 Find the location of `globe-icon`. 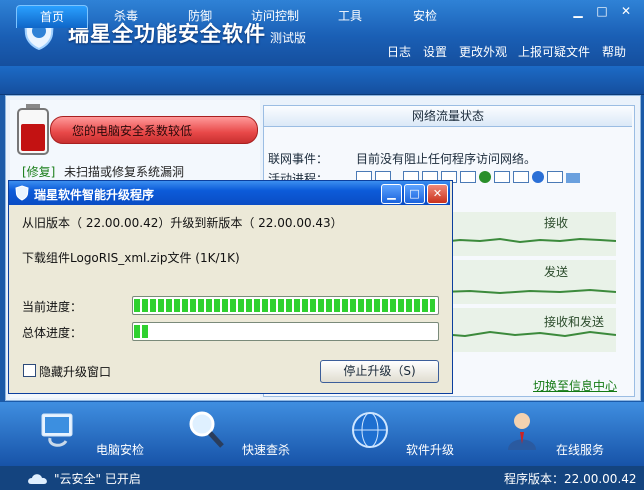

globe-icon is located at coordinates (370, 430).